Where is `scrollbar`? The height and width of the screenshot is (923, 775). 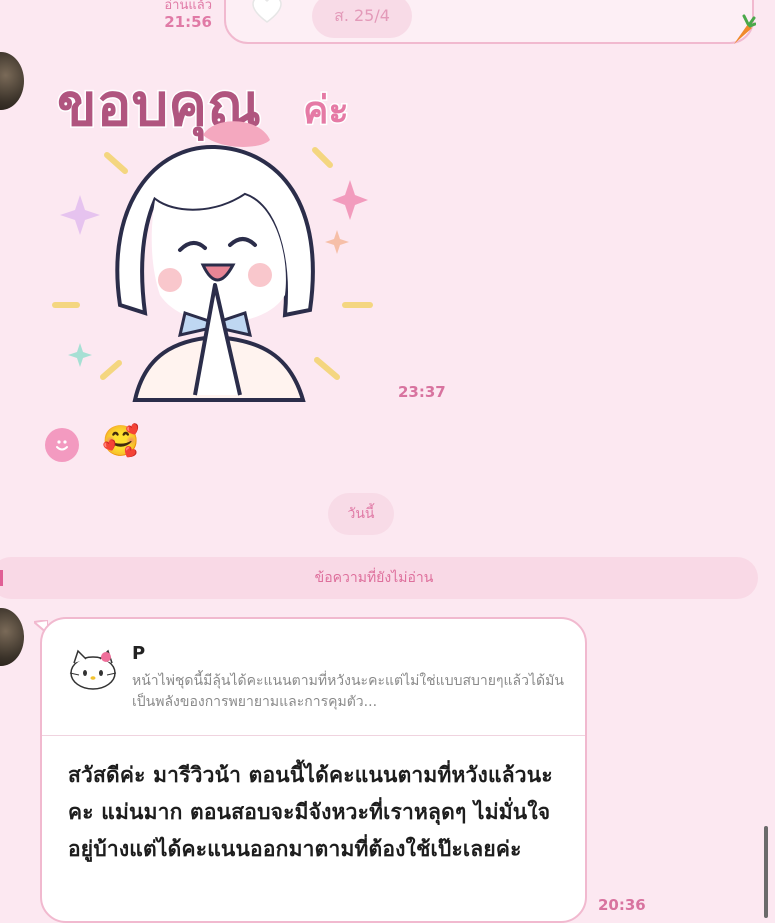
scrollbar is located at coordinates (766, 872).